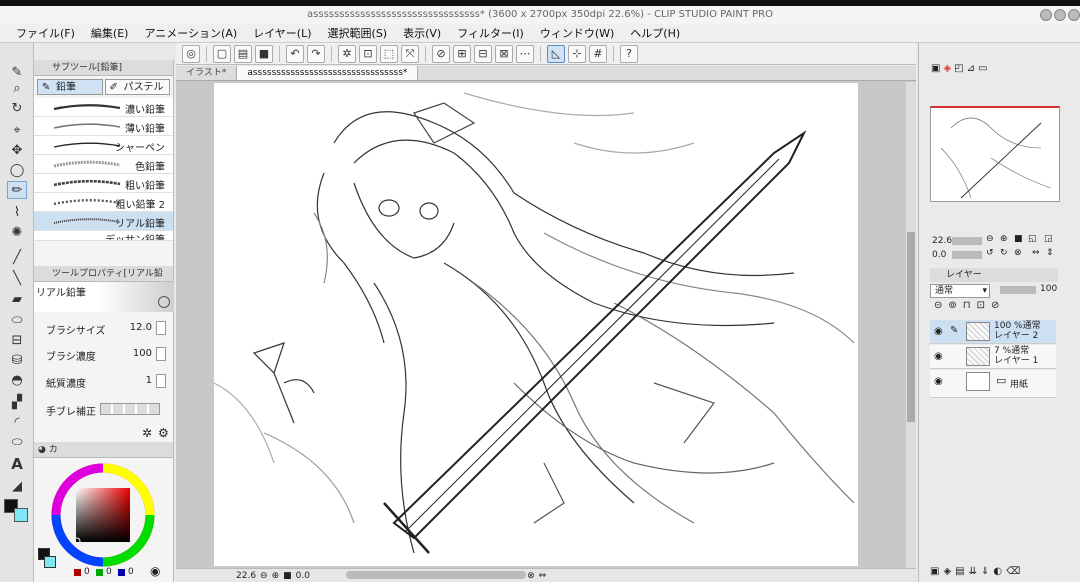 This screenshot has width=1080, height=582. Describe the element at coordinates (981, 308) in the screenshot. I see `lock-alpha-icon: ⊡` at that location.